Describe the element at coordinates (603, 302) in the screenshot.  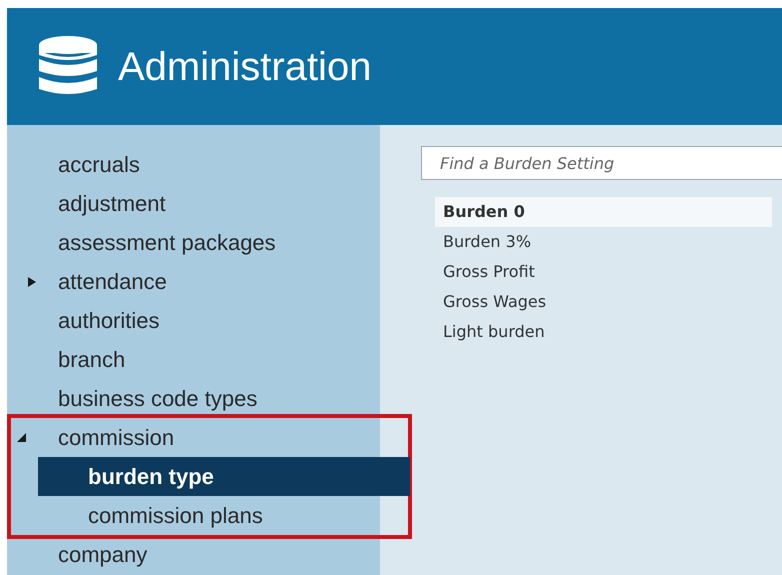
I see `list-item: Gross Wages` at that location.